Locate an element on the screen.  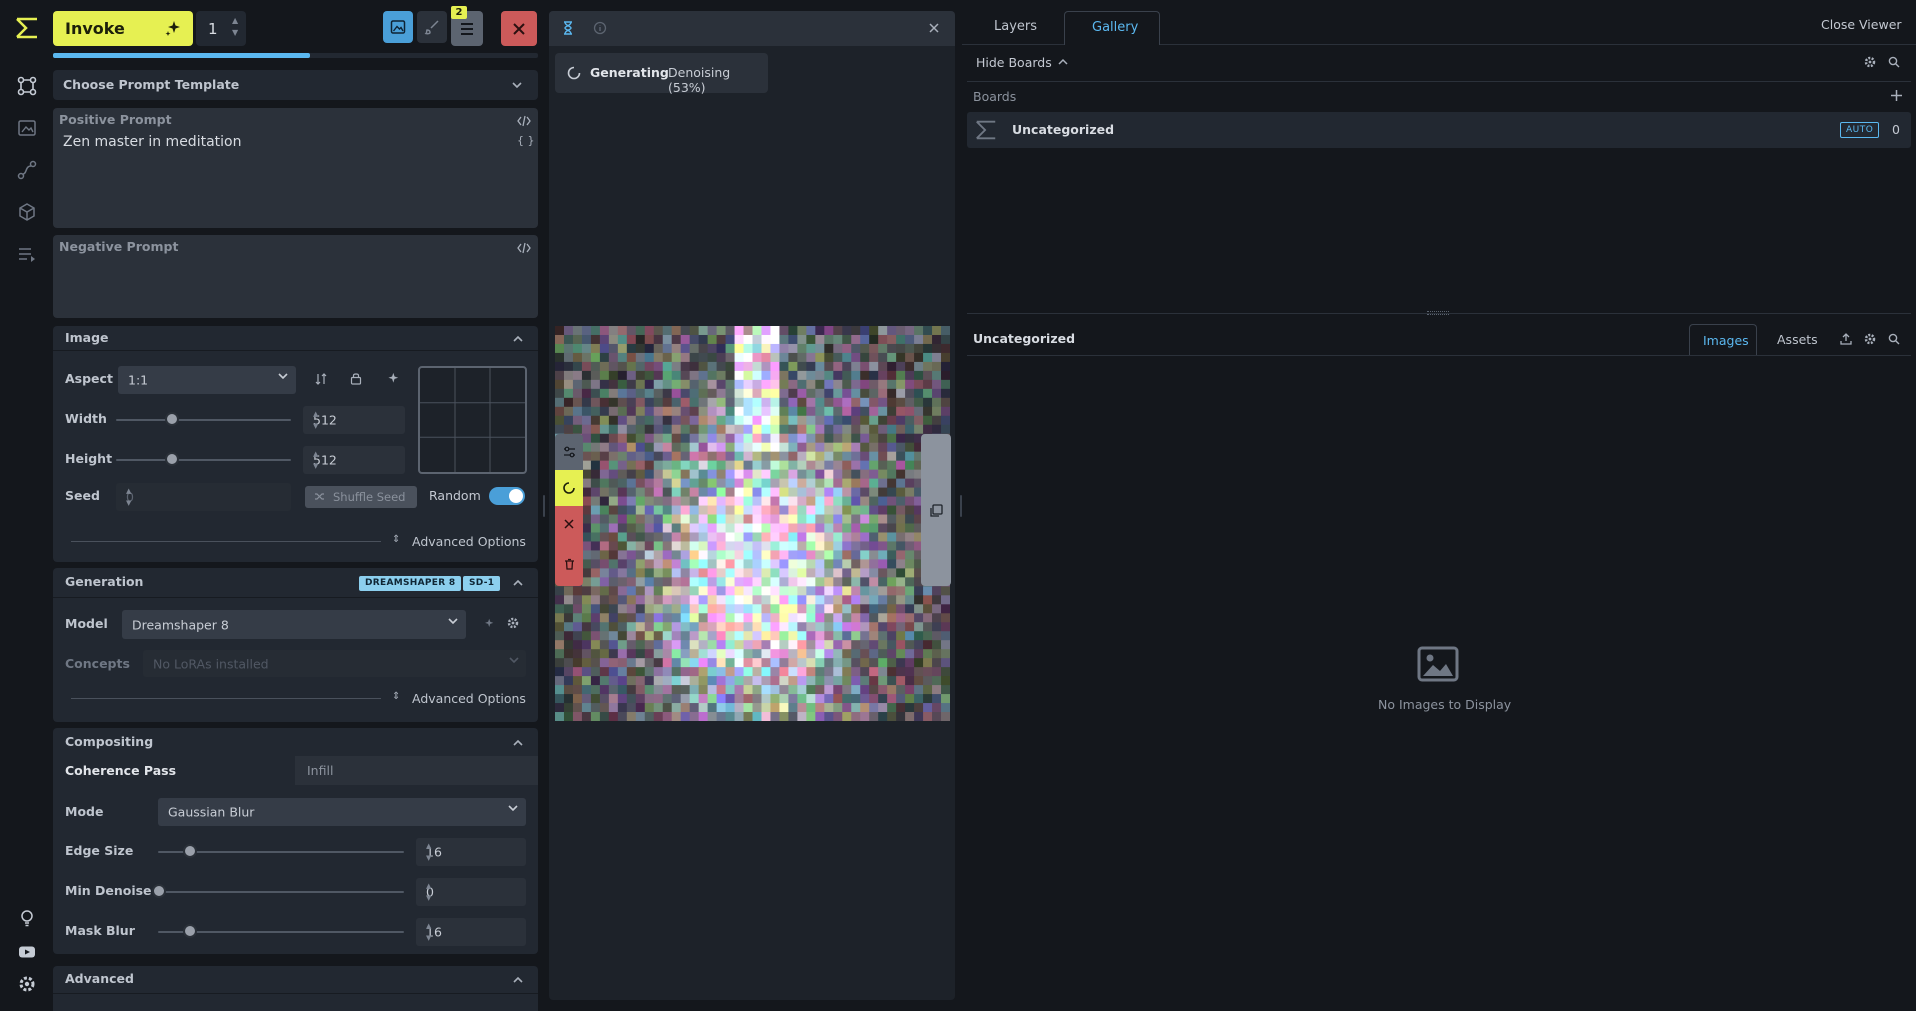
close-icon is located at coordinates (934, 28).